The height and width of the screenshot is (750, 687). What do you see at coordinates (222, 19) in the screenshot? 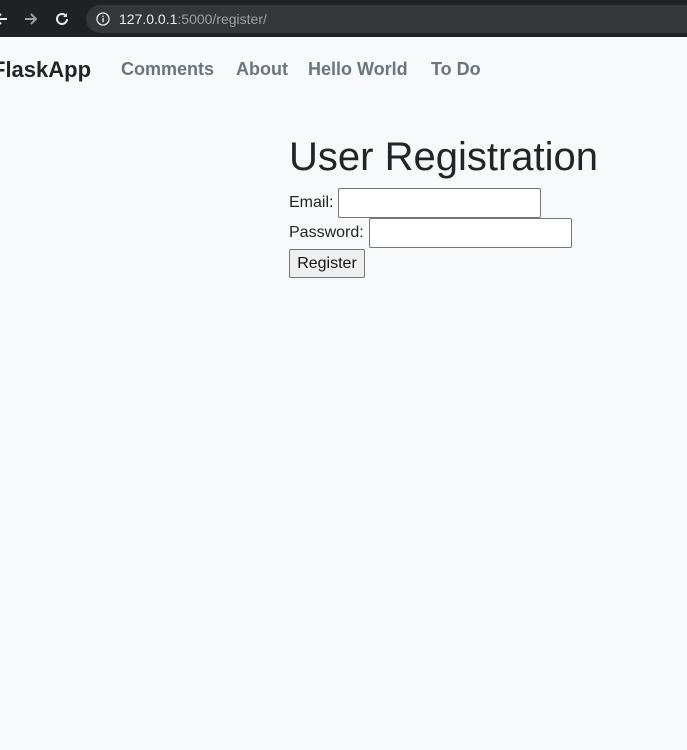
I see `url-path: :5000/register/` at bounding box center [222, 19].